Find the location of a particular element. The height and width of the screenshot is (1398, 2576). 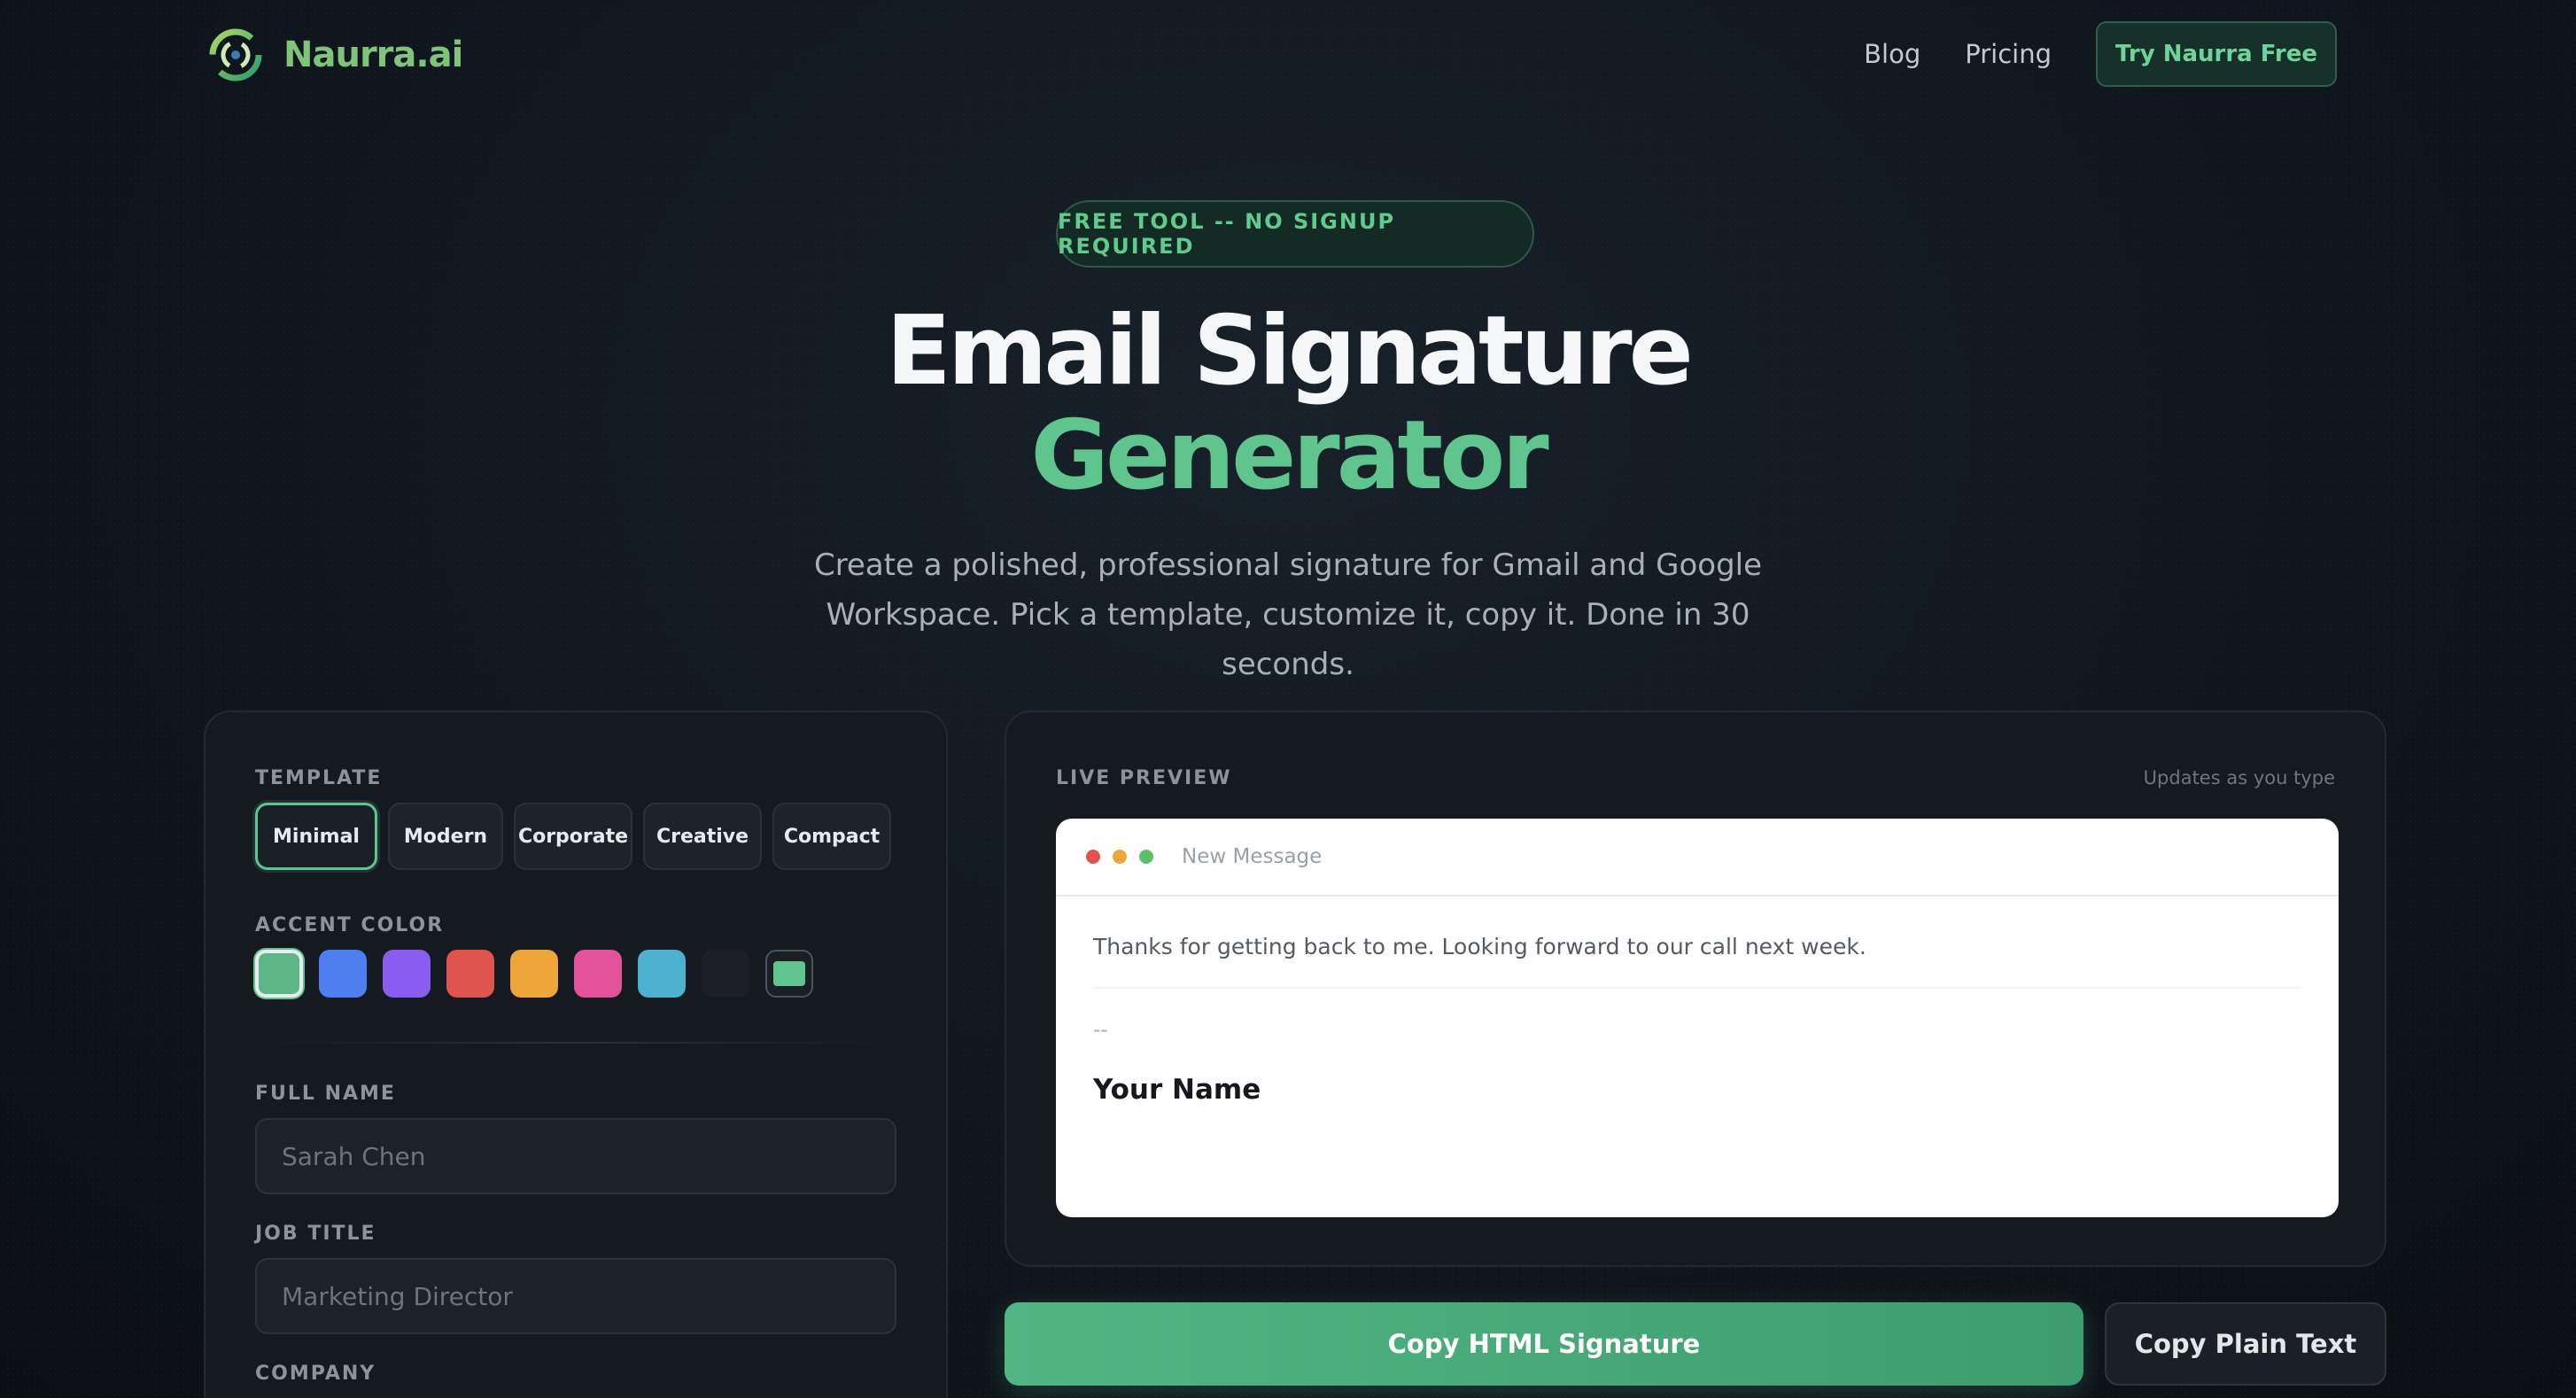

swatch-black is located at coordinates (725, 974).